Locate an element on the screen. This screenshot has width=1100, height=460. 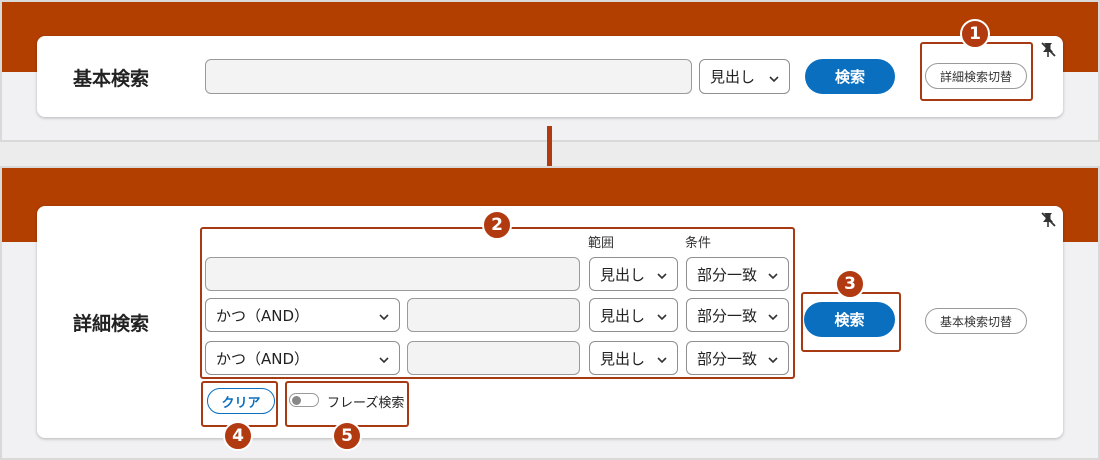
basic-search-button: 検索 is located at coordinates (850, 76).